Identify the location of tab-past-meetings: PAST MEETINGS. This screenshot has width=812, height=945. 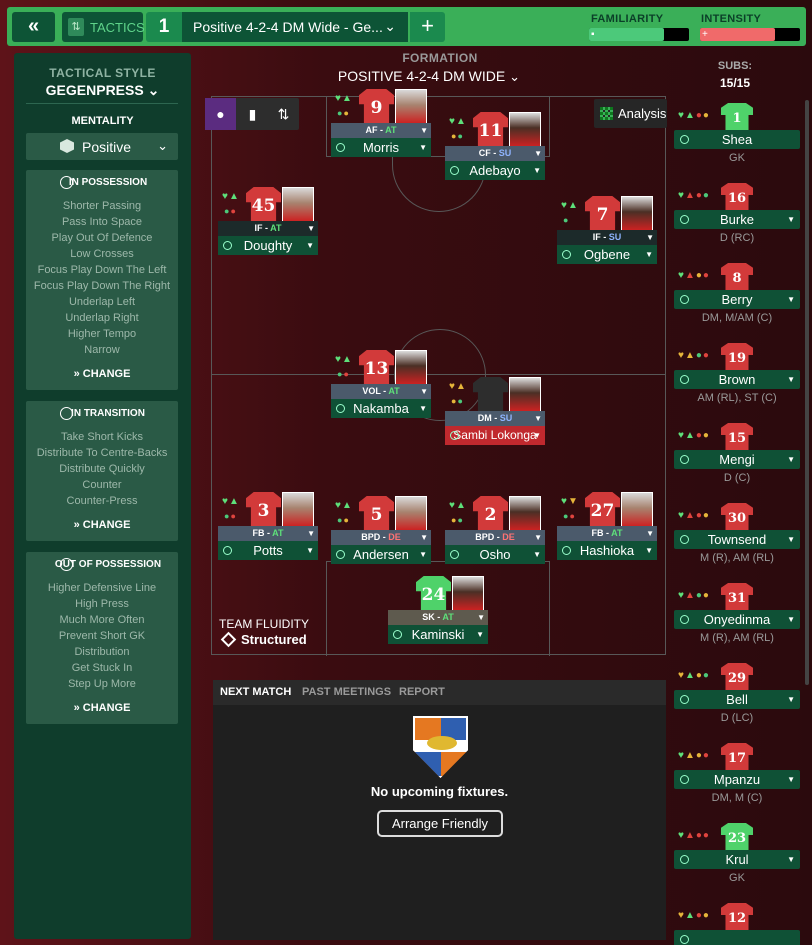
(346, 692).